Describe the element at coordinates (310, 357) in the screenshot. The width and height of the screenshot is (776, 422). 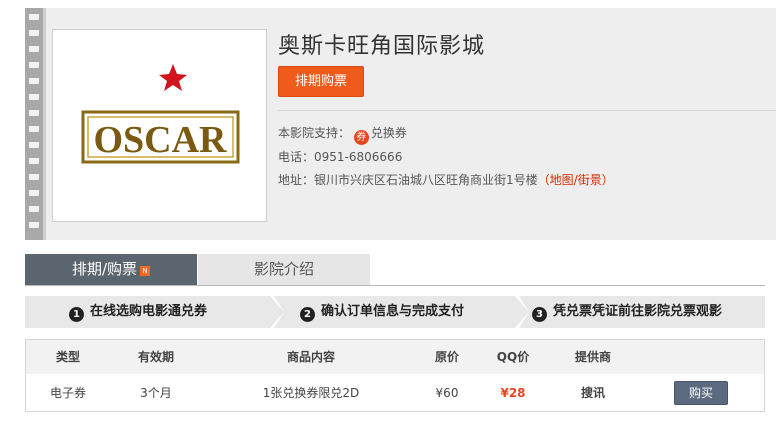
I see `header-content: 商品内容` at that location.